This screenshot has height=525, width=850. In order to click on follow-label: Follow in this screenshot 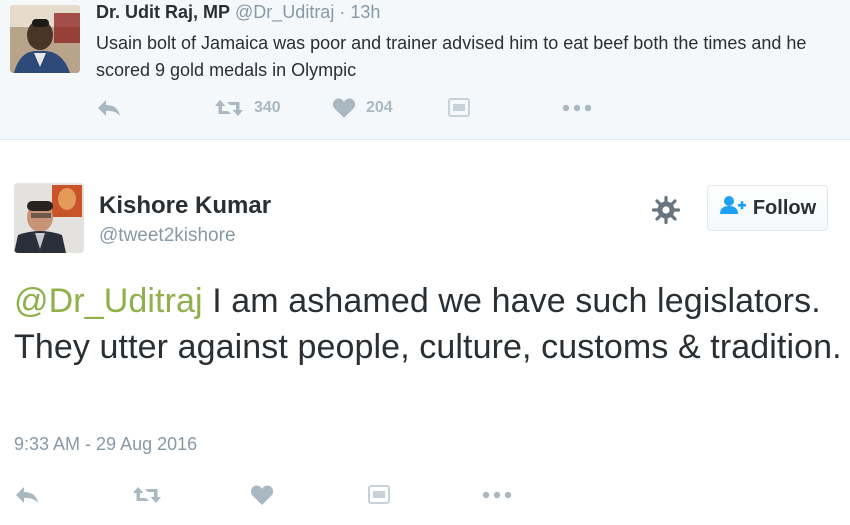, I will do `click(784, 207)`.